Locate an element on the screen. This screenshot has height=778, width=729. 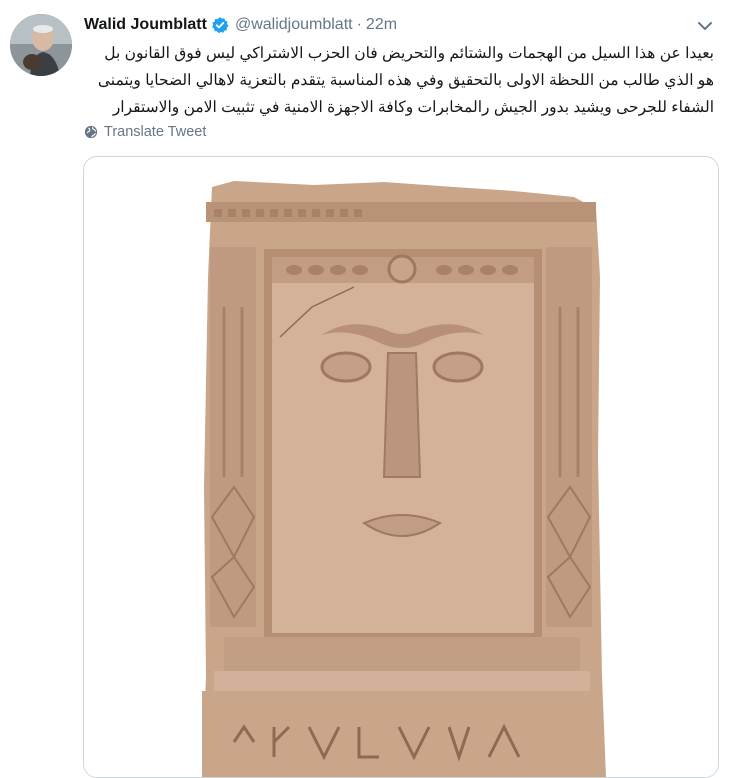
verified-badge-icon is located at coordinates (220, 25).